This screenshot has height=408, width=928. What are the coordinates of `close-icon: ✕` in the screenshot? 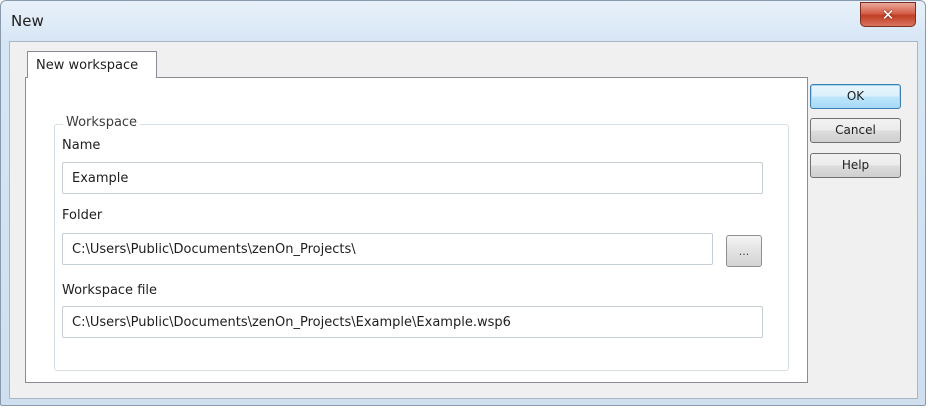 It's located at (888, 14).